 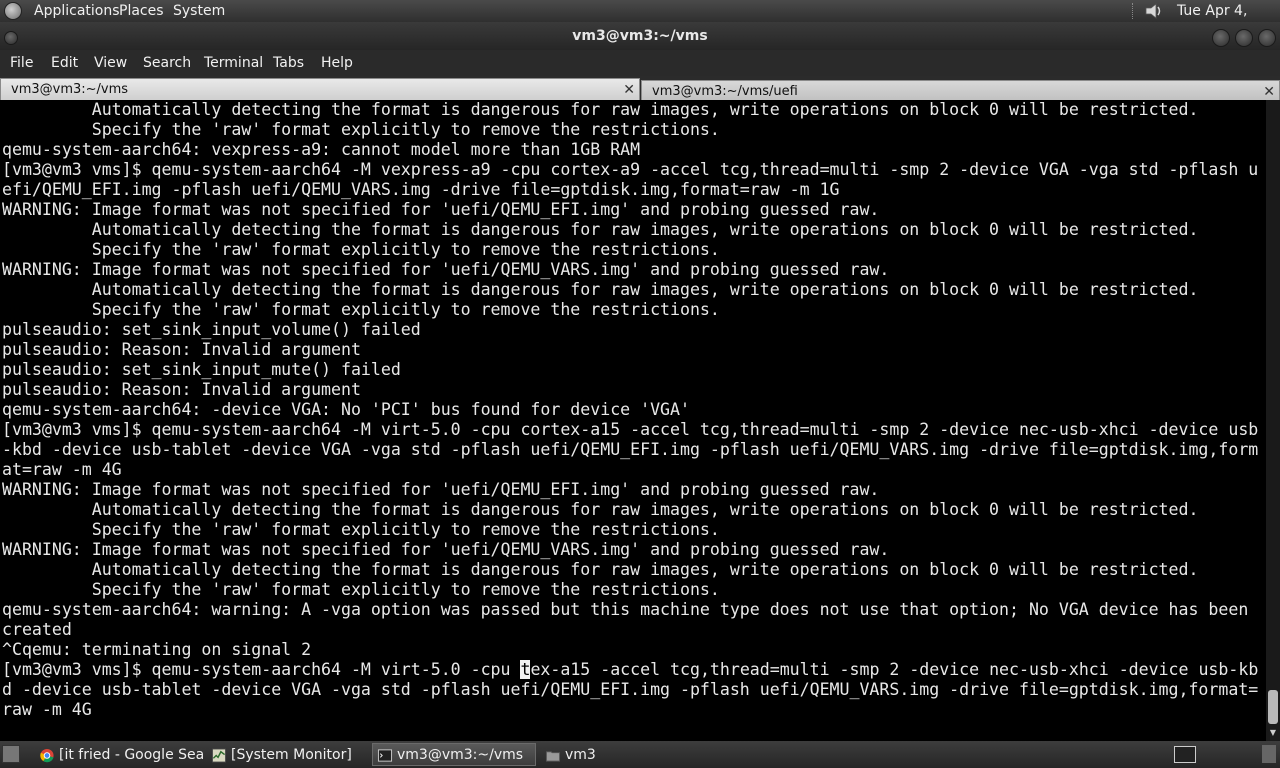 What do you see at coordinates (233, 63) in the screenshot?
I see `menu-terminal: Terminal` at bounding box center [233, 63].